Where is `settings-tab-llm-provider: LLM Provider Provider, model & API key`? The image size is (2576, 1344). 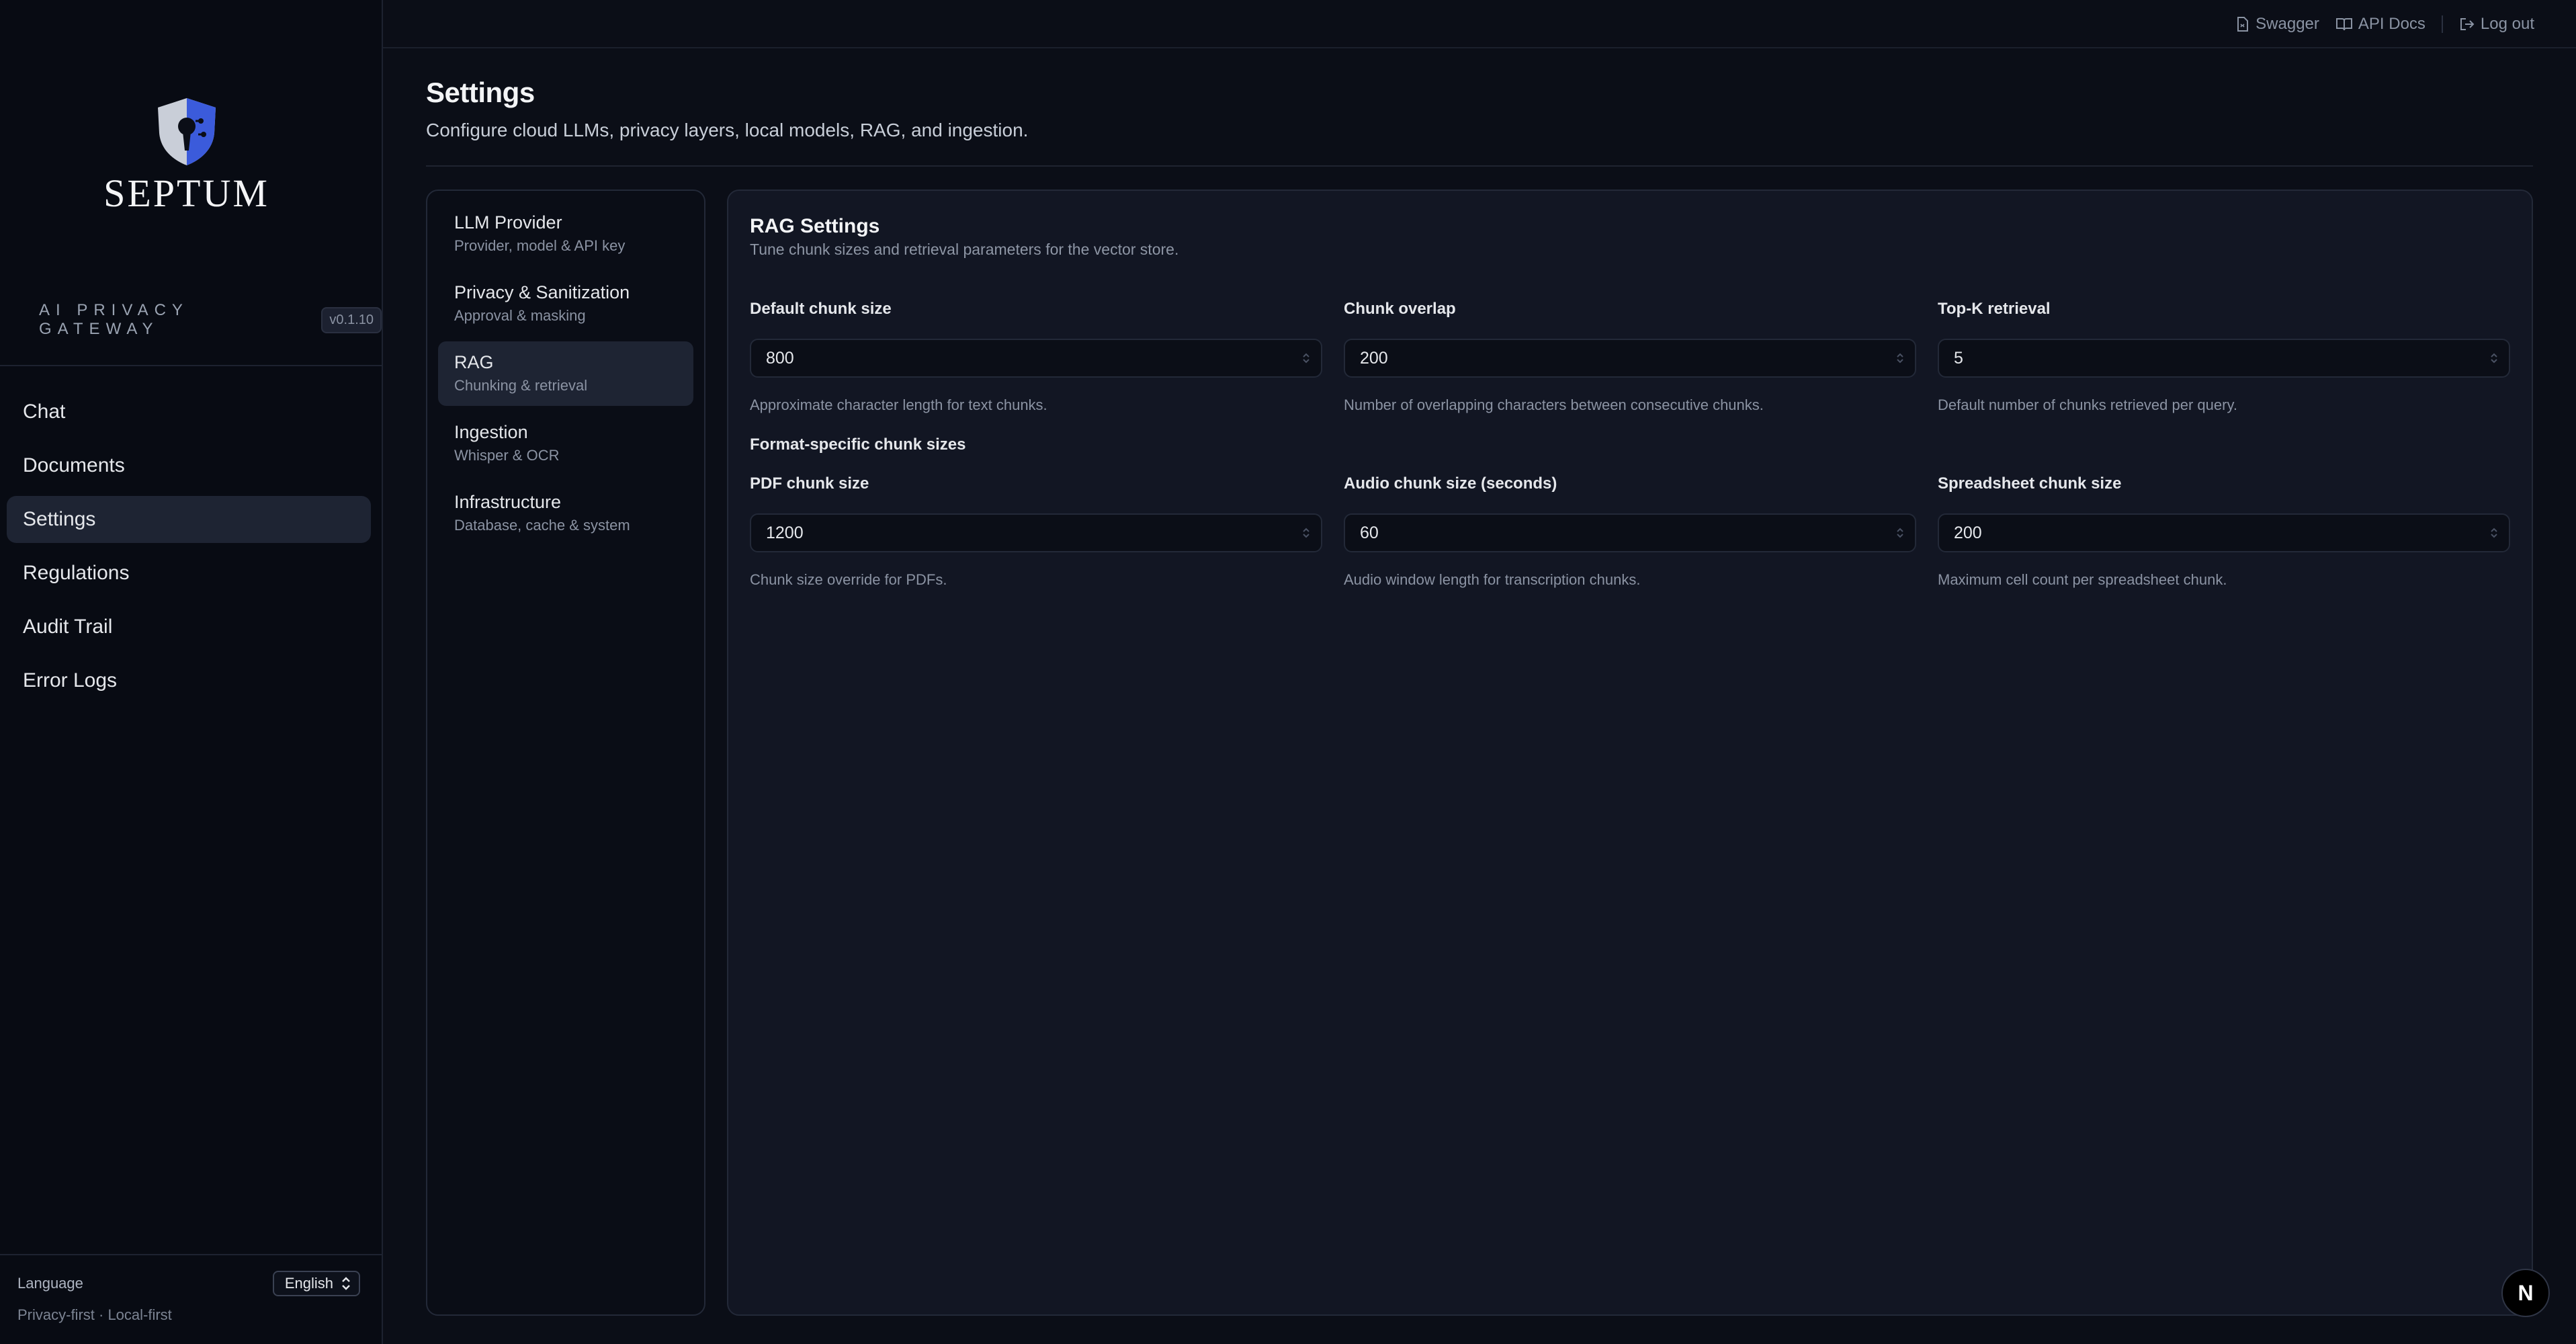 settings-tab-llm-provider: LLM Provider Provider, model & API key is located at coordinates (565, 234).